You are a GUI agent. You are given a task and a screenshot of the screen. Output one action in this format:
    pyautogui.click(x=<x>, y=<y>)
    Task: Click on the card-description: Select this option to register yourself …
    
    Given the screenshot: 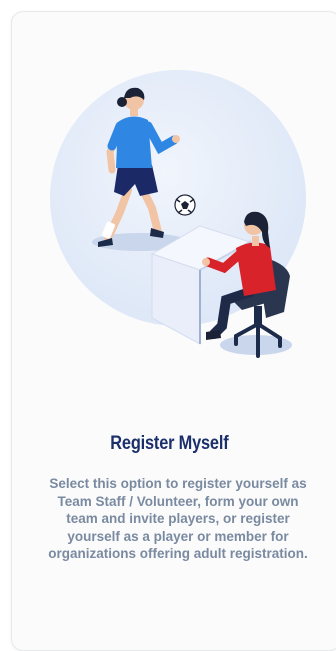 What is the action you would take?
    pyautogui.click(x=178, y=518)
    